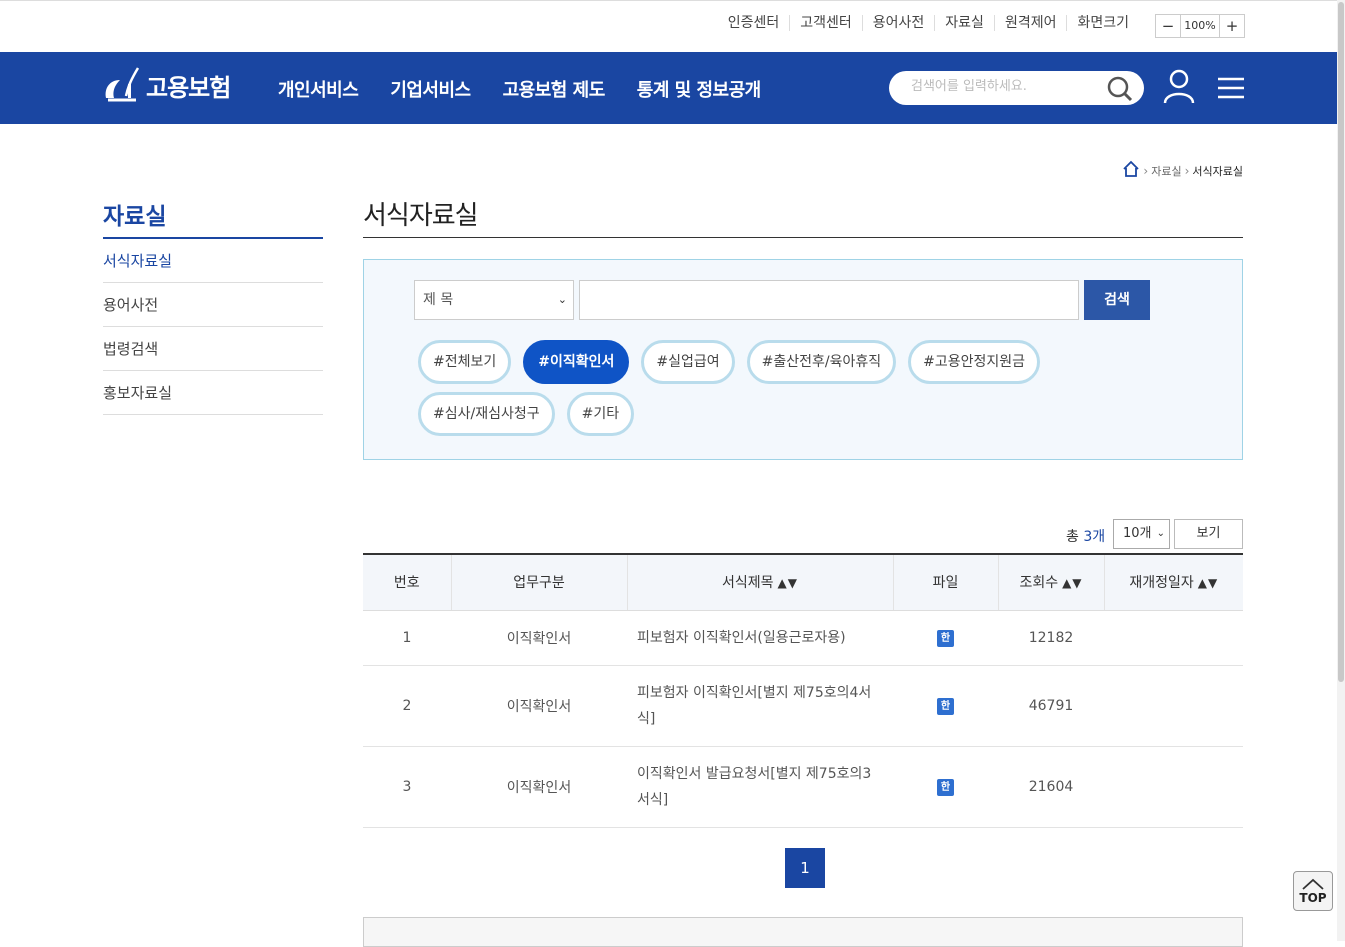 This screenshot has width=1345, height=947. I want to click on search-icon, so click(1120, 91).